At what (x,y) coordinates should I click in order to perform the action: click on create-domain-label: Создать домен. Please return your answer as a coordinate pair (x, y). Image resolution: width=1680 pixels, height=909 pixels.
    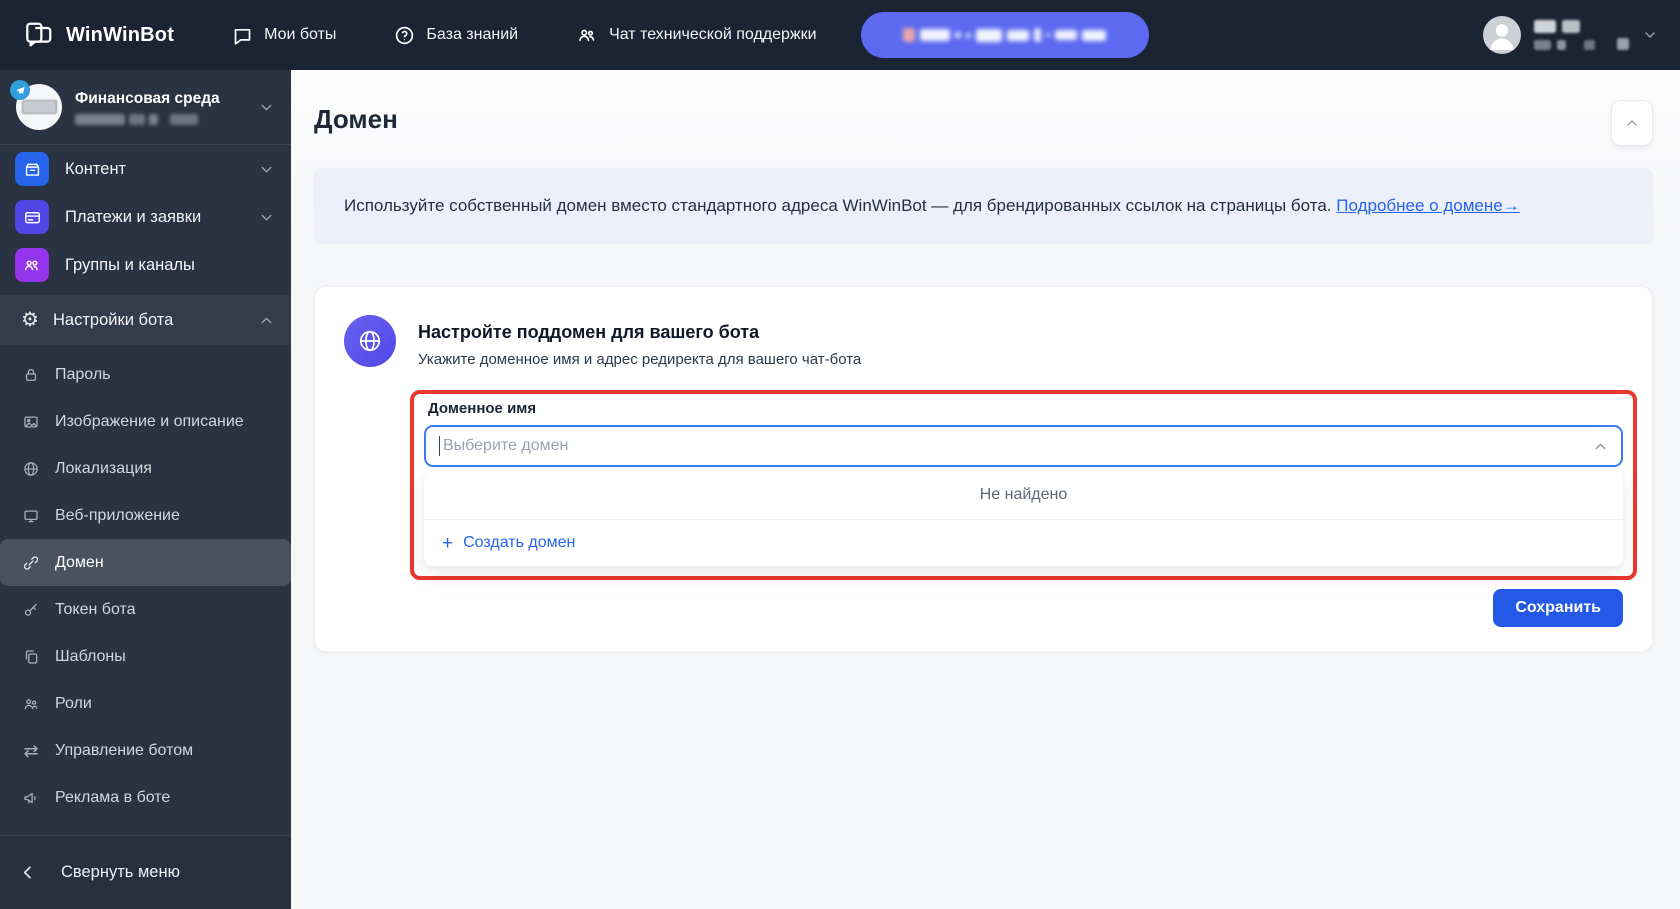
    Looking at the image, I should click on (519, 543).